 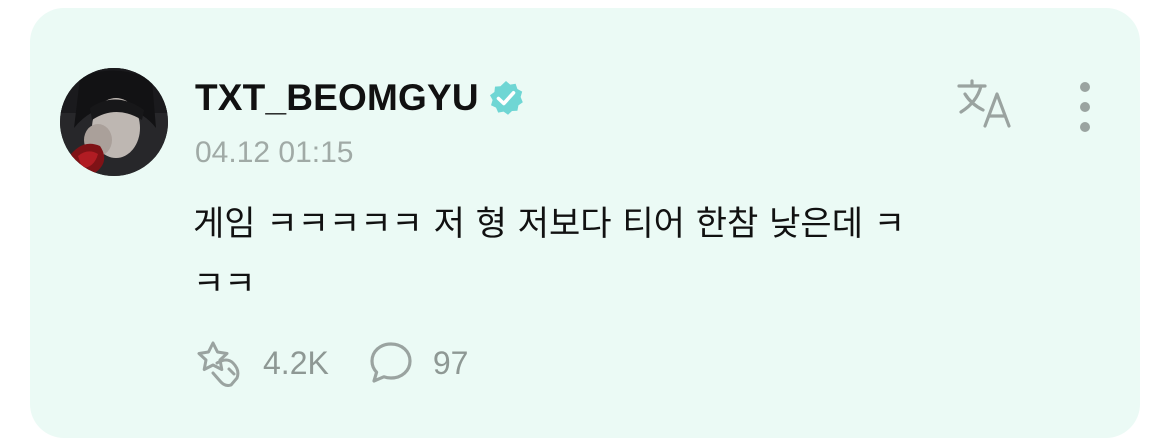 What do you see at coordinates (549, 224) in the screenshot?
I see `post-body-line: 게임 ㅋㅋㅋㅋㅋ 저 형 저보다 티어 한참 낮은데 ㅋ` at bounding box center [549, 224].